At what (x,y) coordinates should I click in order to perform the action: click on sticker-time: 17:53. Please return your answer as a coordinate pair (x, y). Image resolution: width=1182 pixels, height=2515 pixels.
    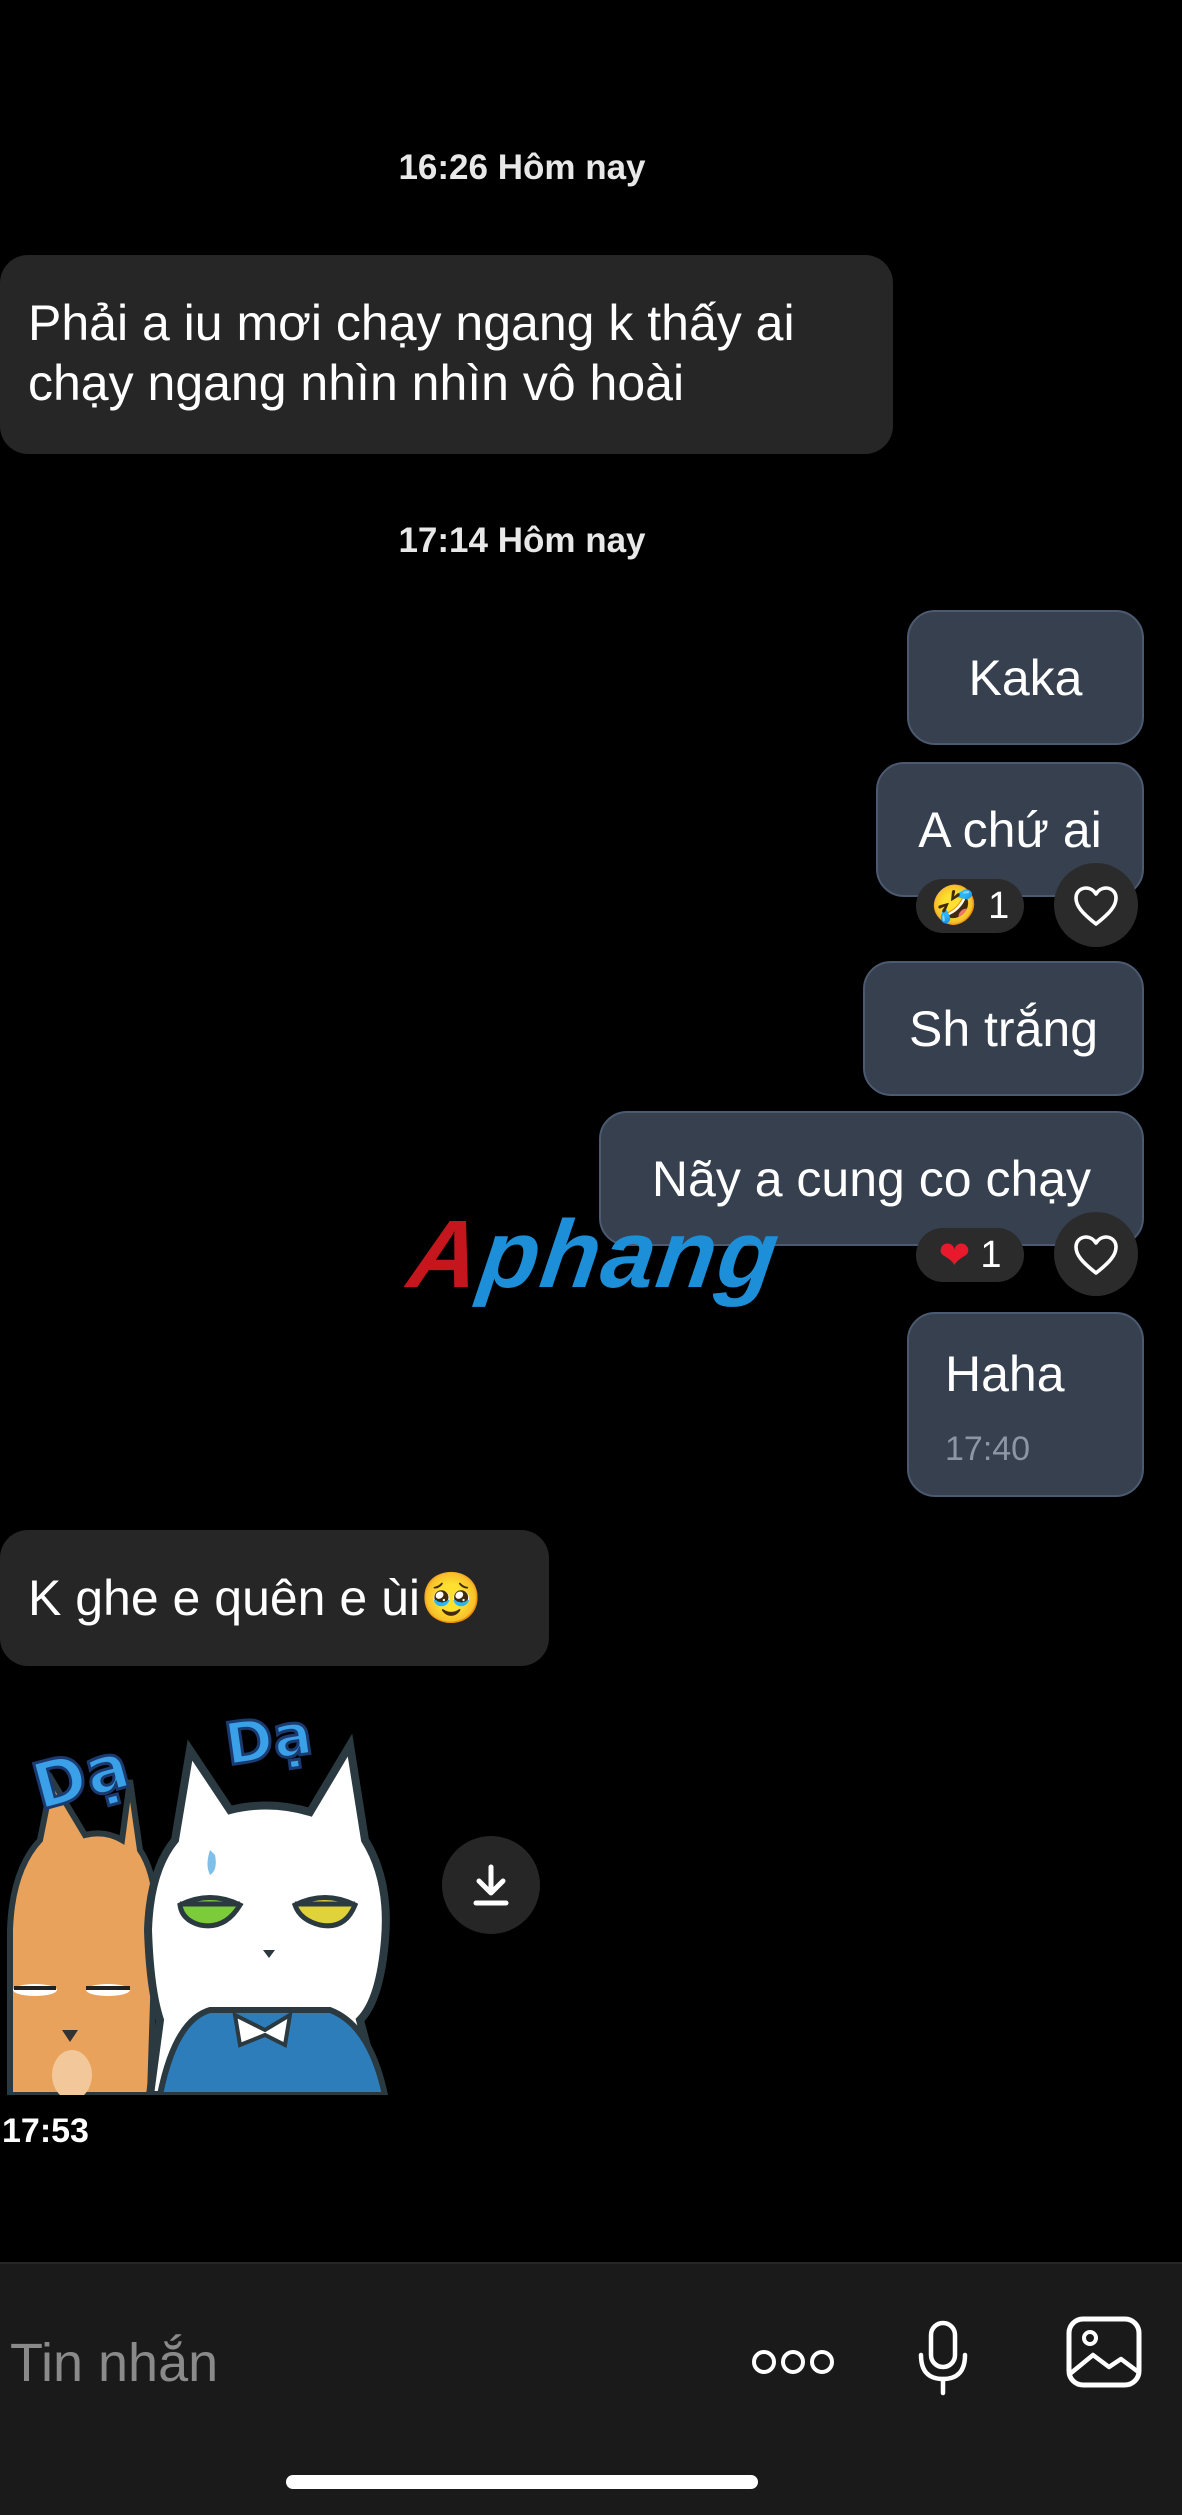
    Looking at the image, I should click on (45, 2131).